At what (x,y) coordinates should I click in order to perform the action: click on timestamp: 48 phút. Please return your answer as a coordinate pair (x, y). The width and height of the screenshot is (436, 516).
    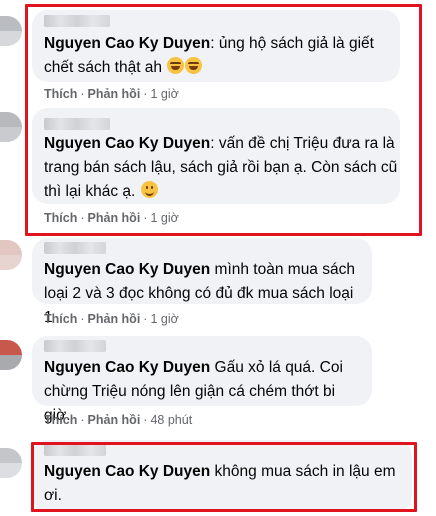
    Looking at the image, I should click on (171, 420).